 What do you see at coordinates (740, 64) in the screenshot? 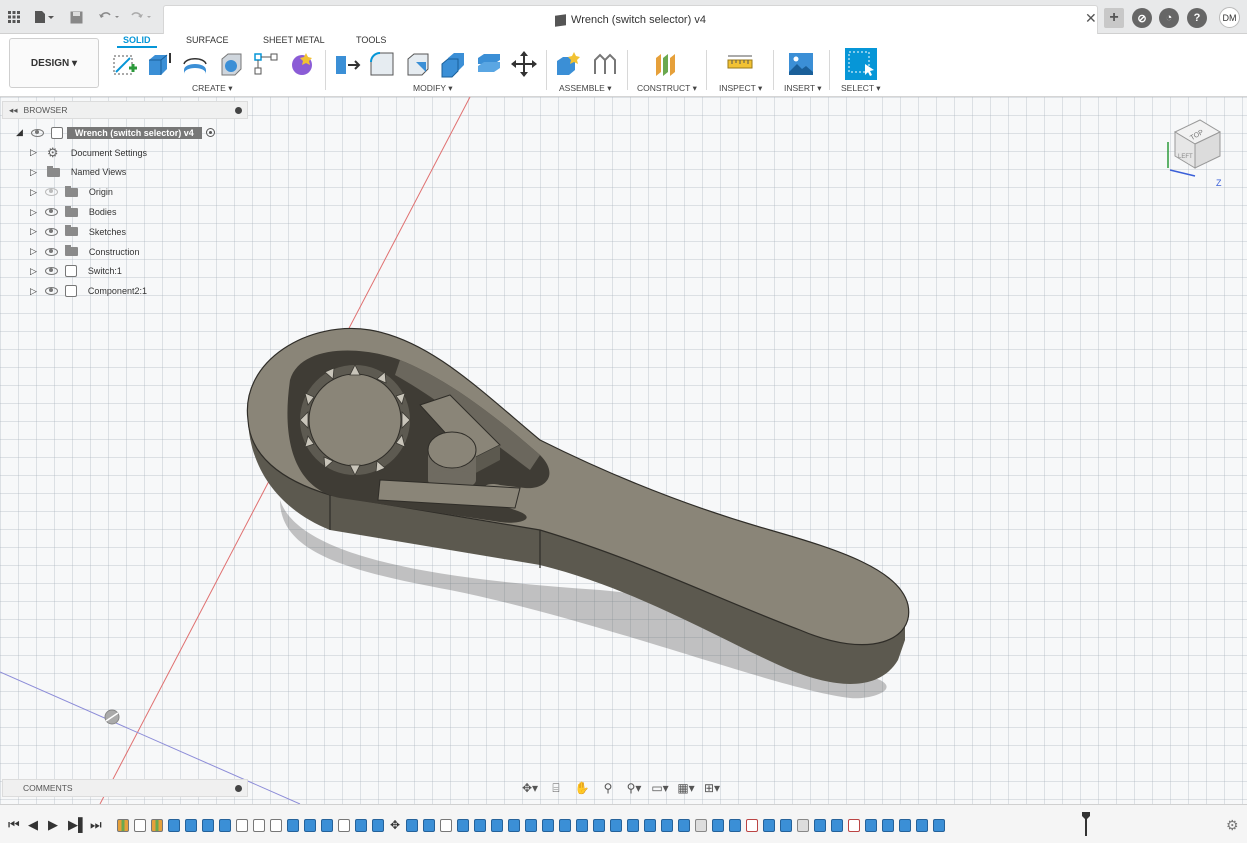
I see `measure-icon` at bounding box center [740, 64].